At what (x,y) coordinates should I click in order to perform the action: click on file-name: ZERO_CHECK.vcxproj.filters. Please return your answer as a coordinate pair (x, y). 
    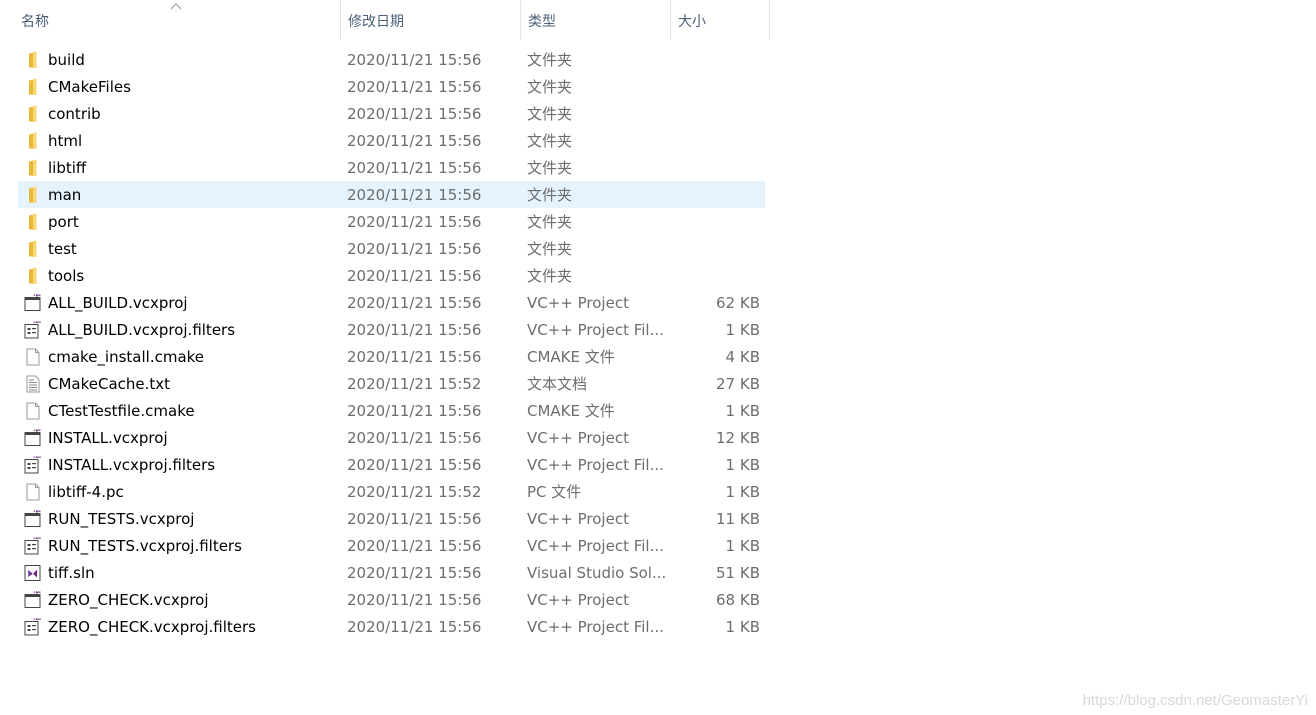
    Looking at the image, I should click on (152, 627).